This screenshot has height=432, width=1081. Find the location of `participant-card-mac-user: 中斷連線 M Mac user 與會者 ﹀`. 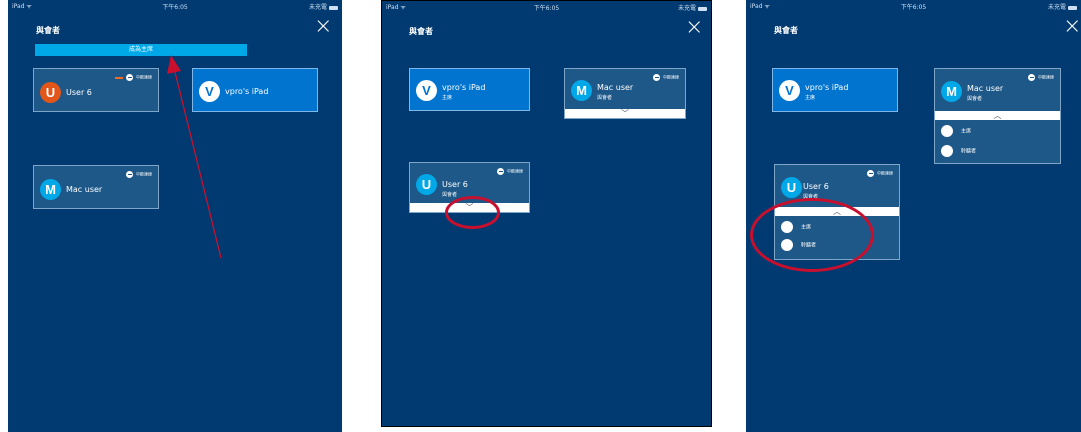

participant-card-mac-user: 中斷連線 M Mac user 與會者 ﹀ is located at coordinates (625, 93).